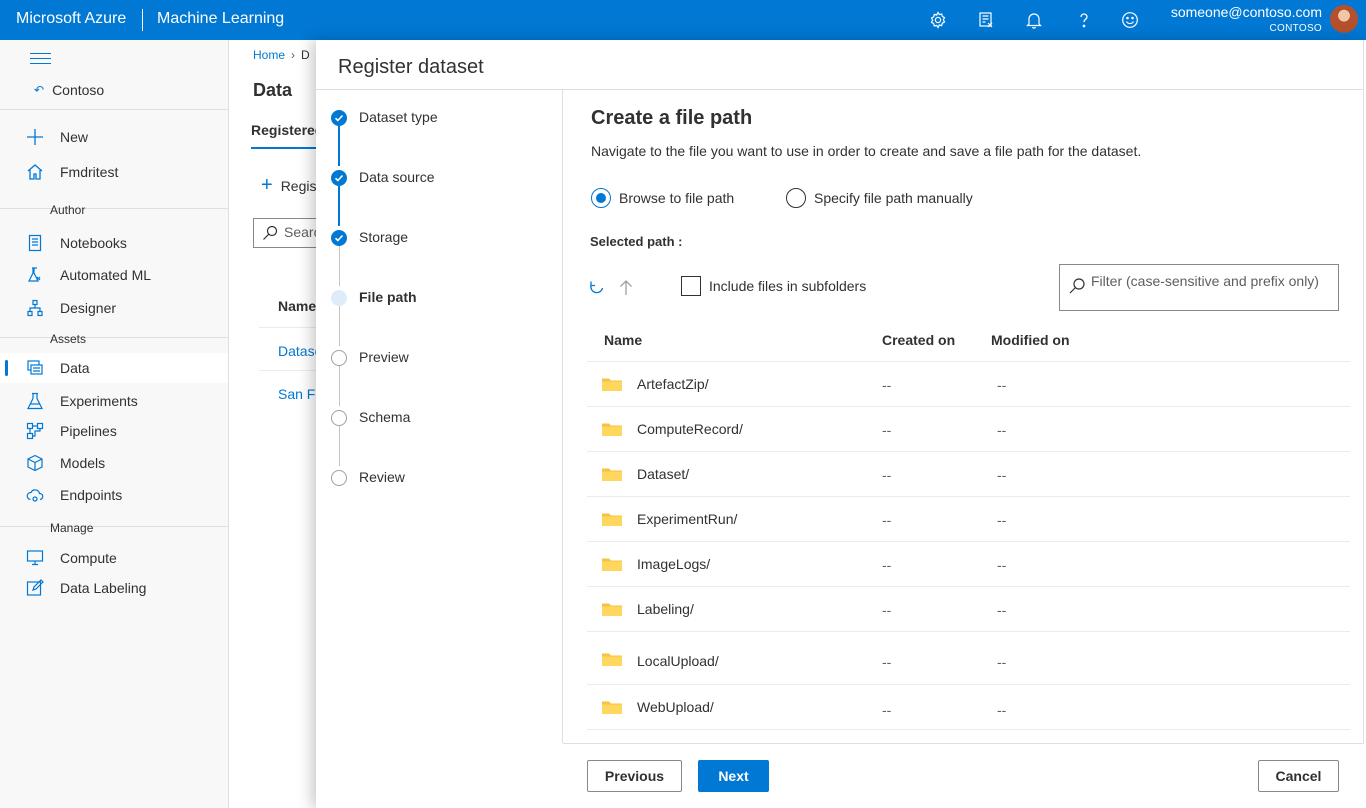 This screenshot has height=808, width=1366. What do you see at coordinates (114, 401) in the screenshot?
I see `sidebar-item-experiments: Experiments` at bounding box center [114, 401].